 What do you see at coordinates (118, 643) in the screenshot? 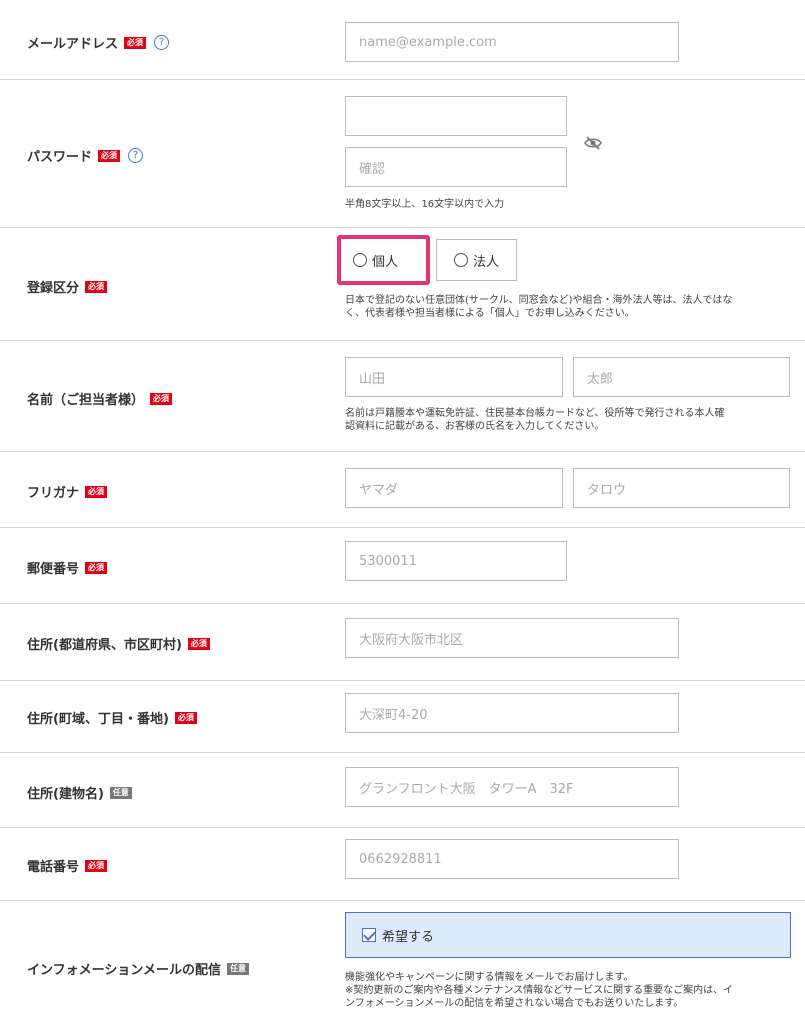
I see `address-prefecture-label: 住所(都道府県、市区町村) 必須` at bounding box center [118, 643].